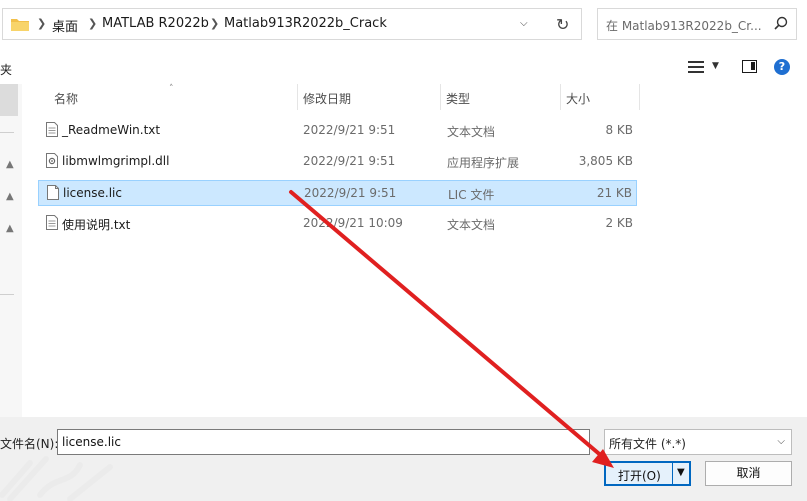 This screenshot has width=807, height=501. Describe the element at coordinates (681, 472) in the screenshot. I see `dropdown-arrow-icon: ▼` at that location.